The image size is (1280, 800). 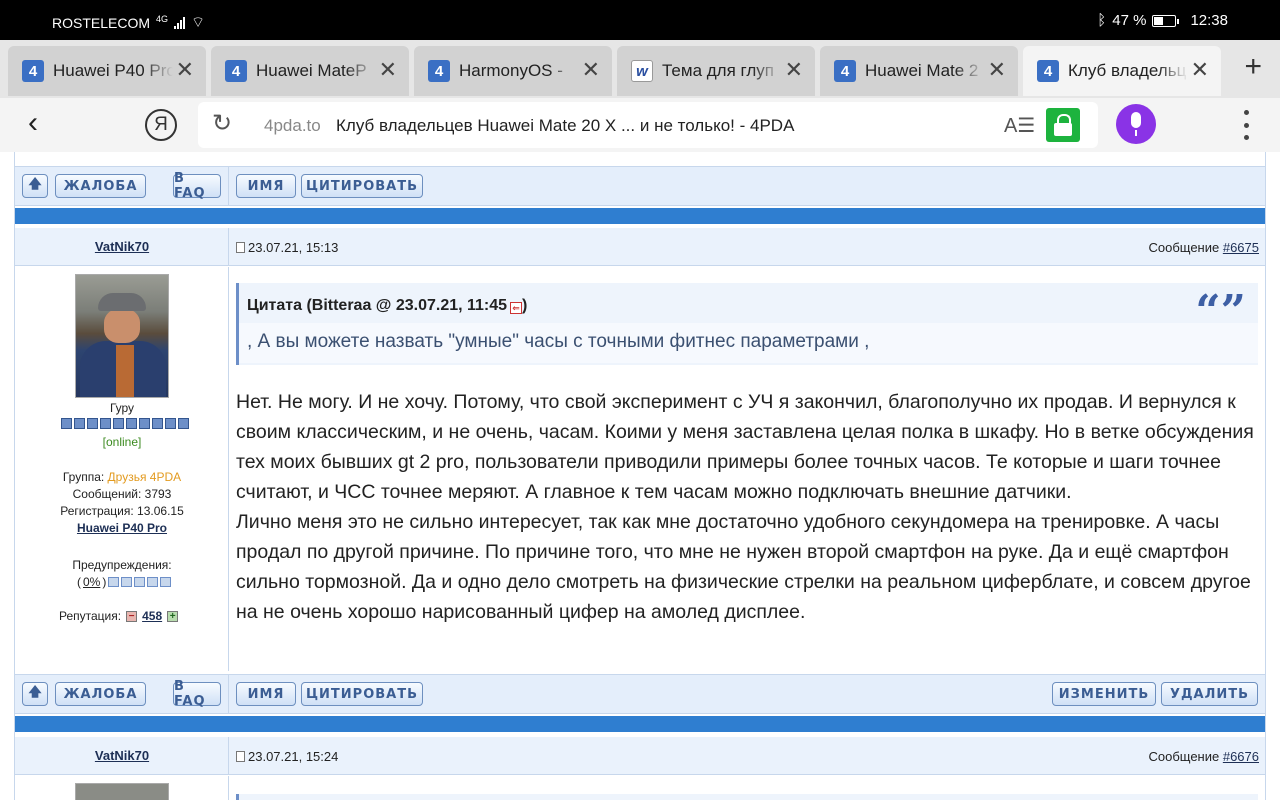 What do you see at coordinates (122, 442) in the screenshot?
I see `online-status: [online]` at bounding box center [122, 442].